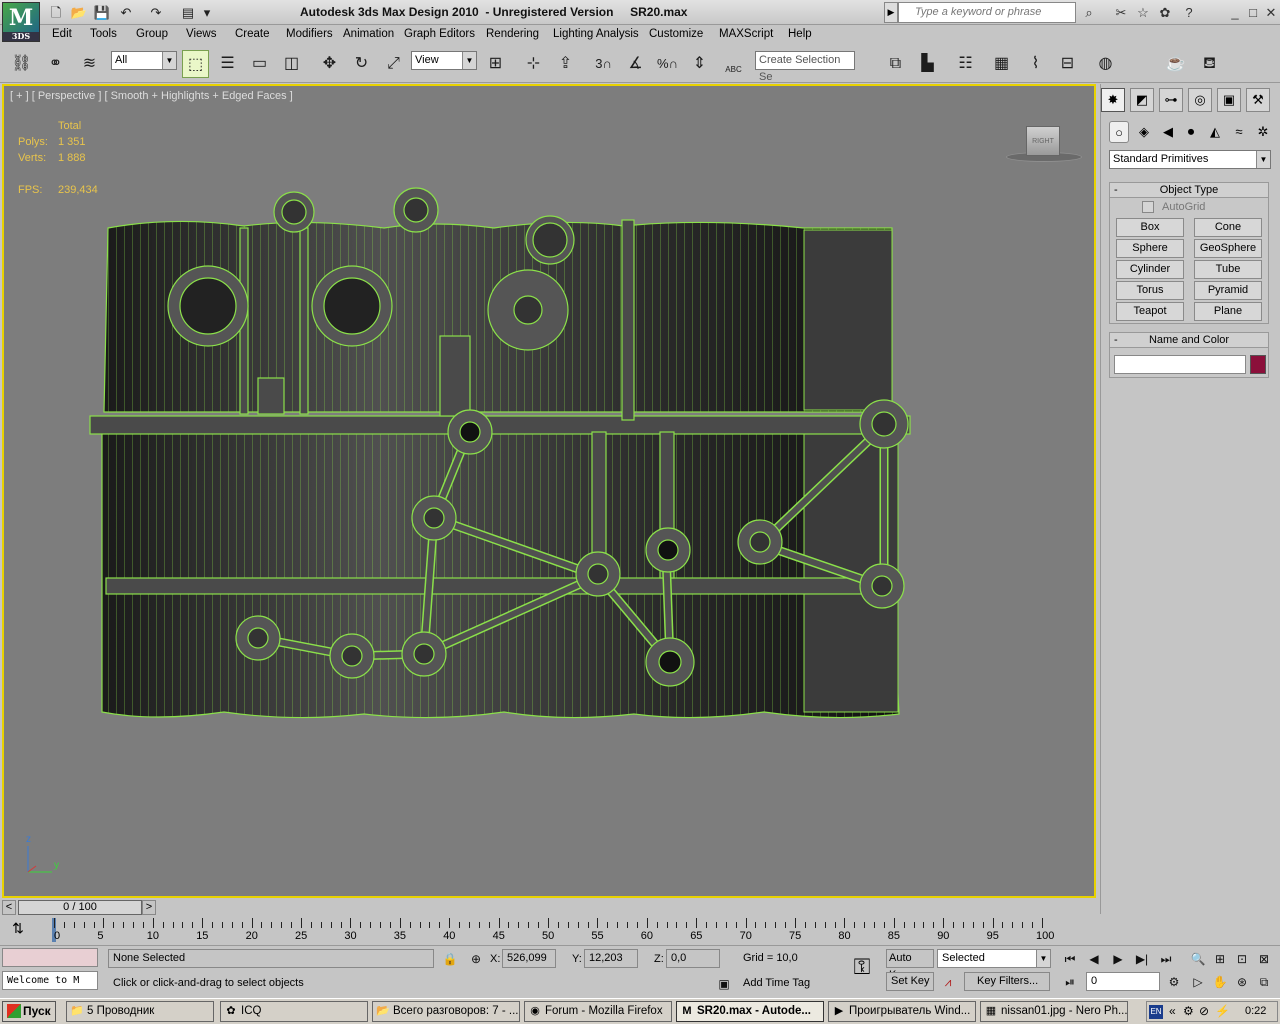 This screenshot has width=1280, height=1024. What do you see at coordinates (1264, 959) in the screenshot?
I see `zoom-extents-all-icon: ⊠` at bounding box center [1264, 959].